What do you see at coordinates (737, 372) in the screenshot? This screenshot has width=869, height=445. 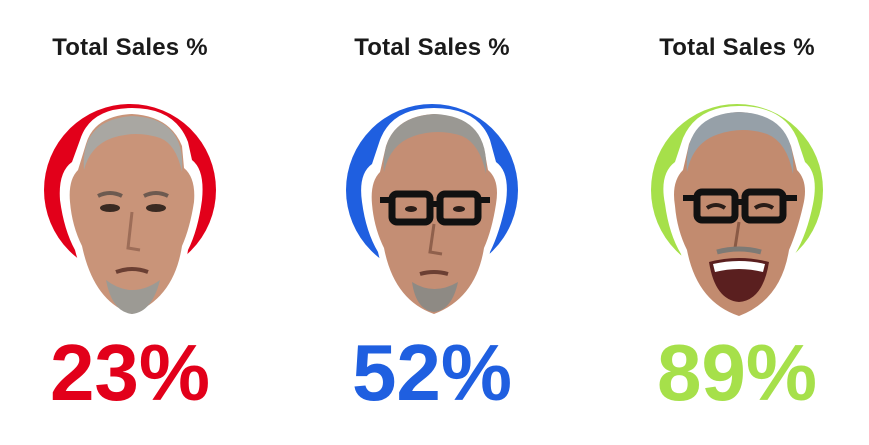 I see `percent-value: 89%` at bounding box center [737, 372].